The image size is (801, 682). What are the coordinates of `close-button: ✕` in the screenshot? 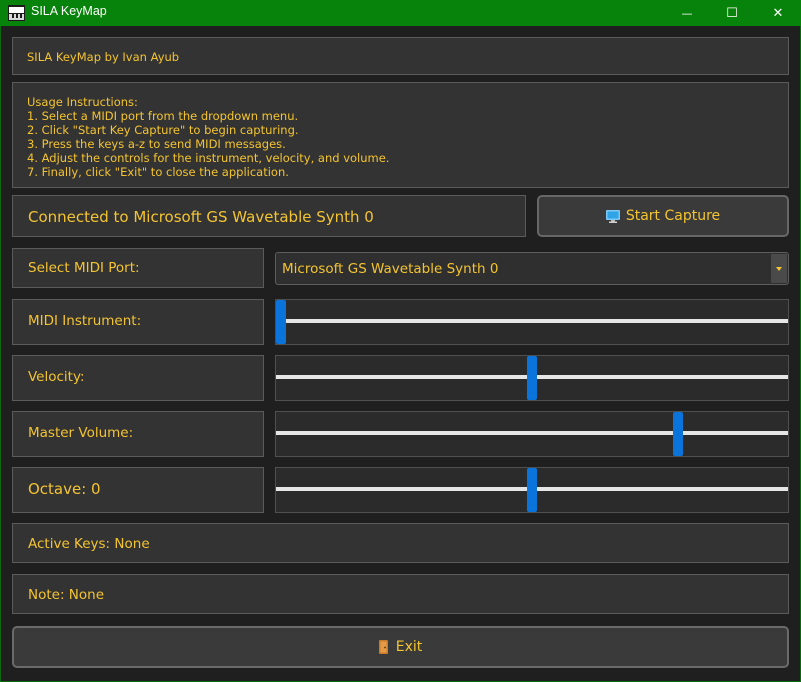 It's located at (778, 13).